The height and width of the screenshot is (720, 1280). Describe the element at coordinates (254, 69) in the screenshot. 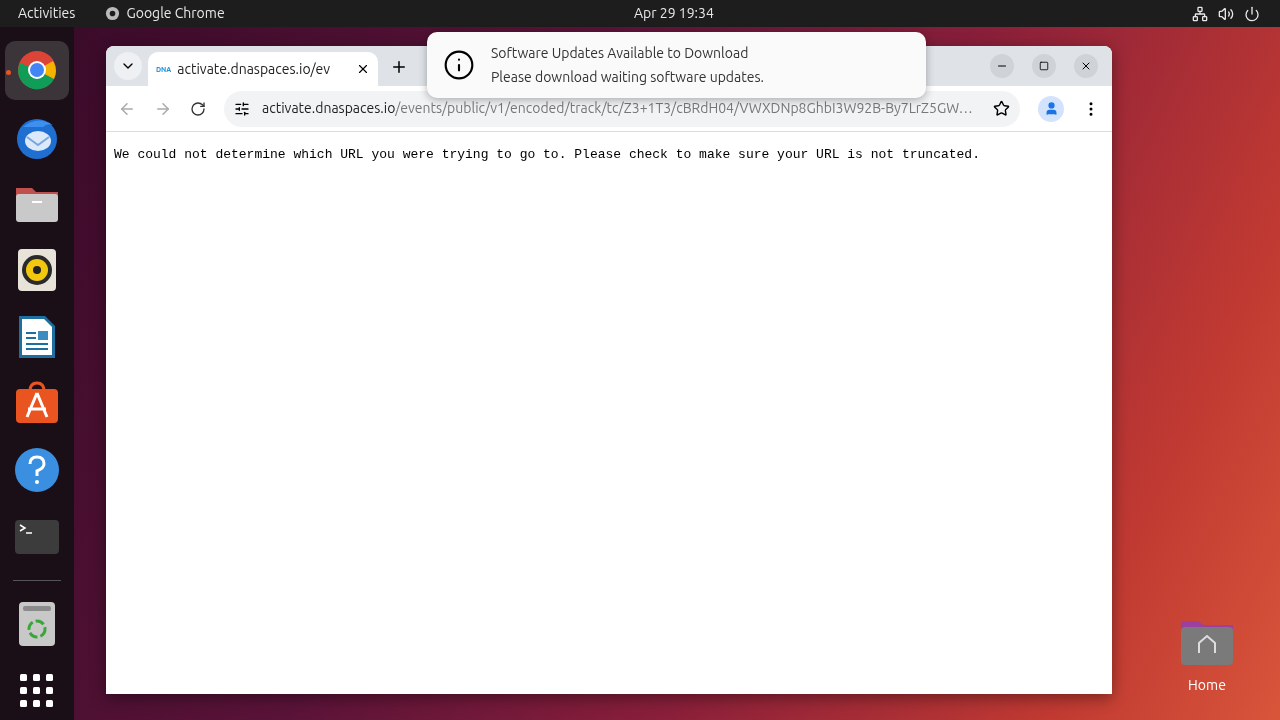

I see `tab-title: activate.dnaspaces.io/ev` at that location.